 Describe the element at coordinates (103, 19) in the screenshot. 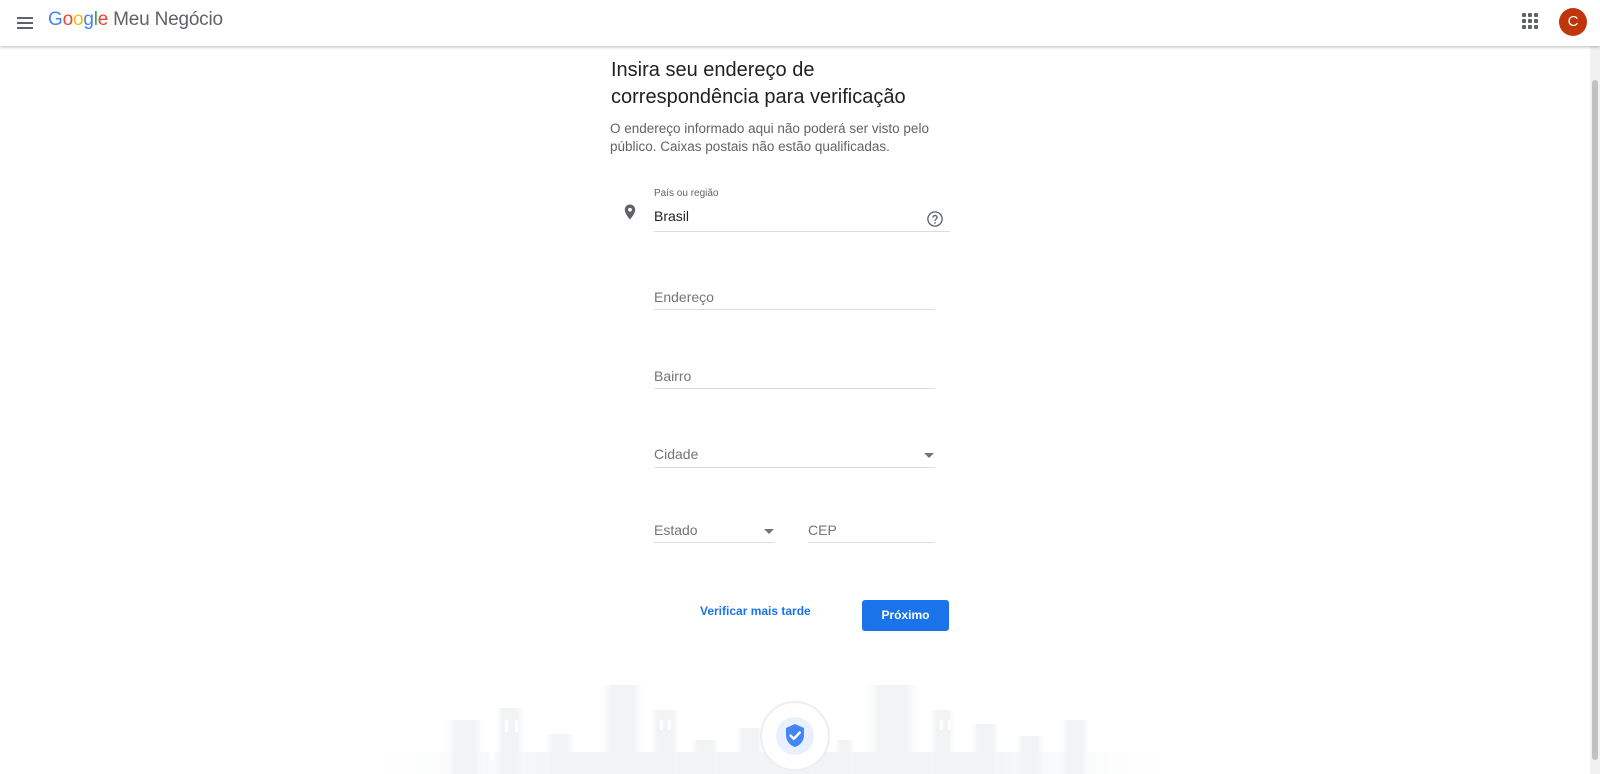

I see `logo-letter: e` at that location.